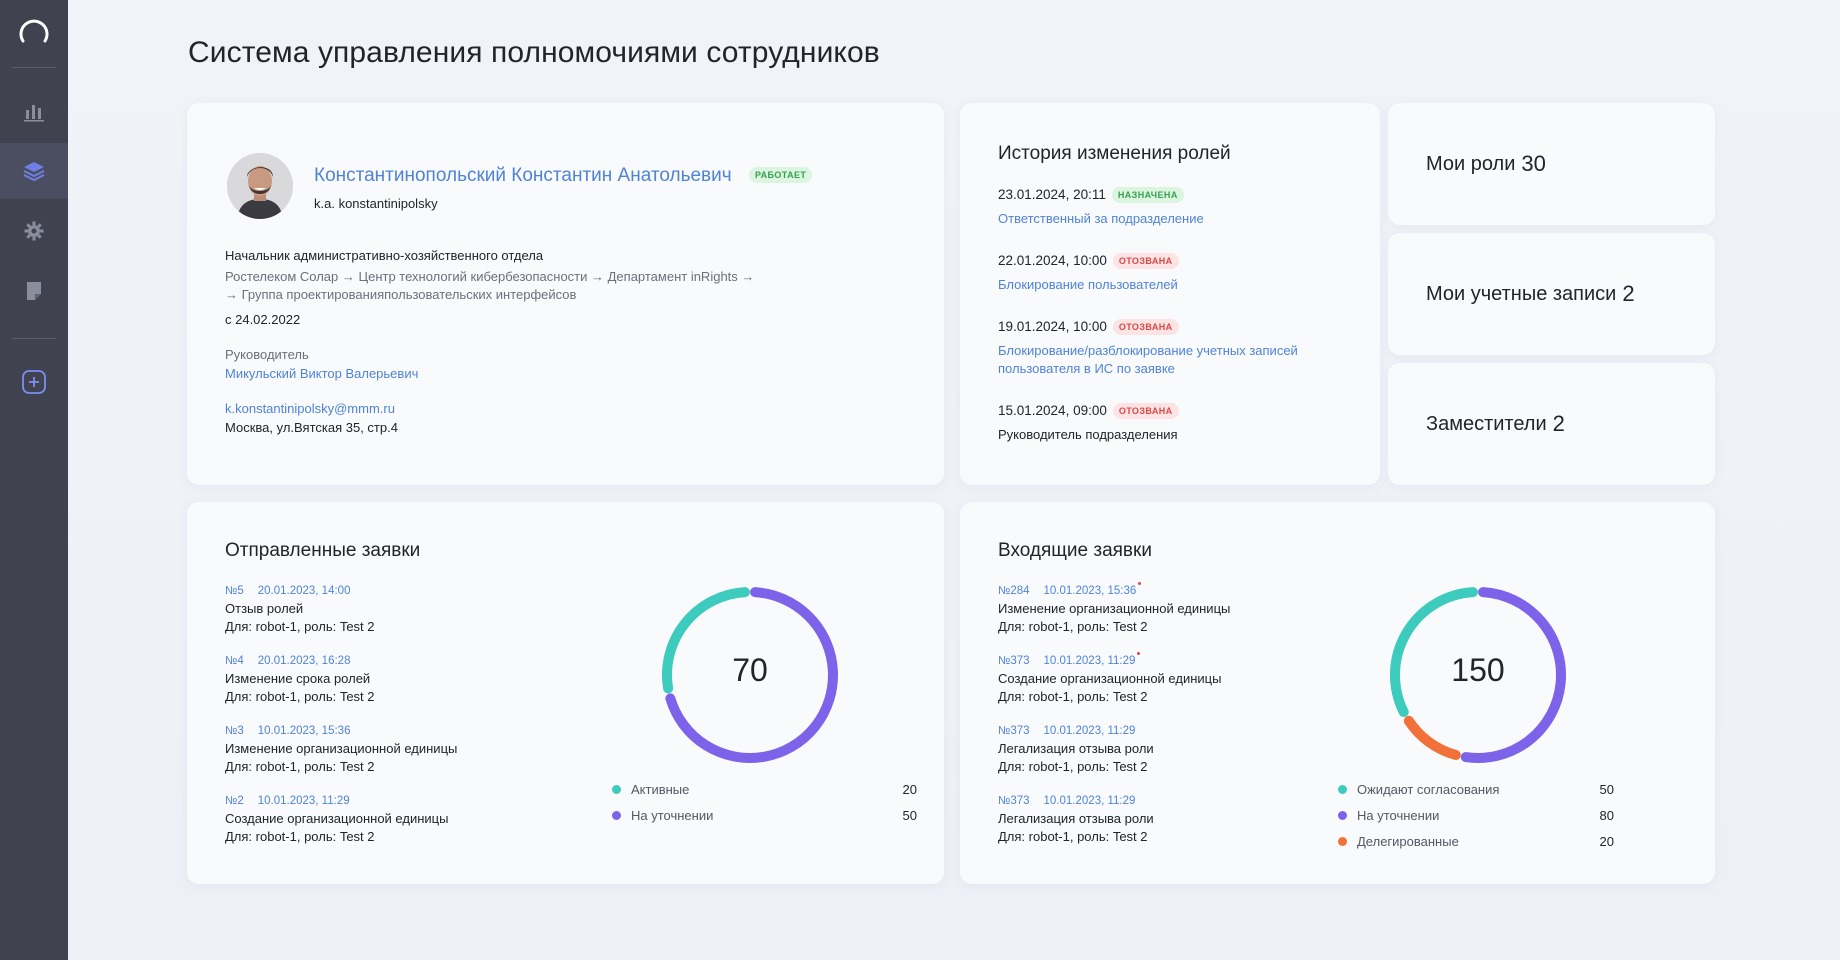 The width and height of the screenshot is (1840, 960). What do you see at coordinates (1101, 219) in the screenshot?
I see `history-role-link: Ответственный за подразделение` at bounding box center [1101, 219].